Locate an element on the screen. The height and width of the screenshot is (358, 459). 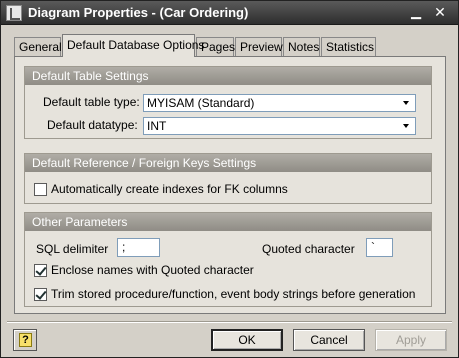
help-button: ? is located at coordinates (25, 340).